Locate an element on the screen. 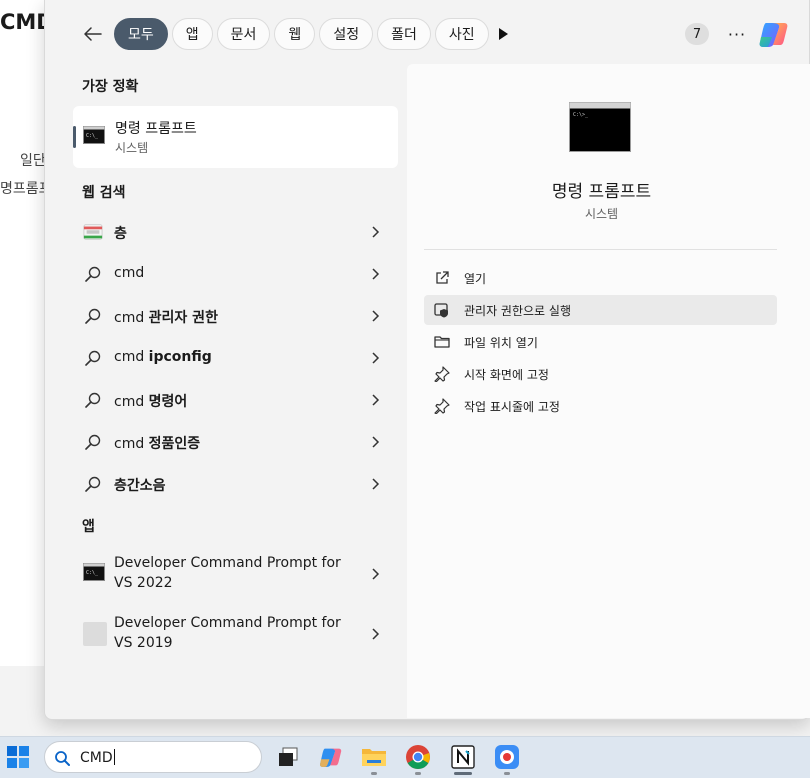 This screenshot has height=778, width=810. screen-recorder-button is located at coordinates (507, 757).